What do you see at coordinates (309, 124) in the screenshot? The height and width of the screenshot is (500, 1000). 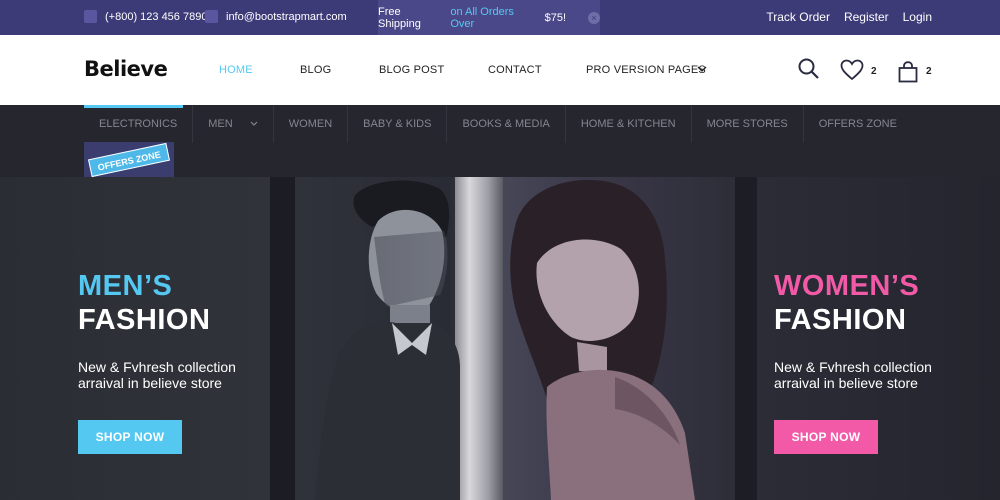 I see `category-women: WOMEN` at bounding box center [309, 124].